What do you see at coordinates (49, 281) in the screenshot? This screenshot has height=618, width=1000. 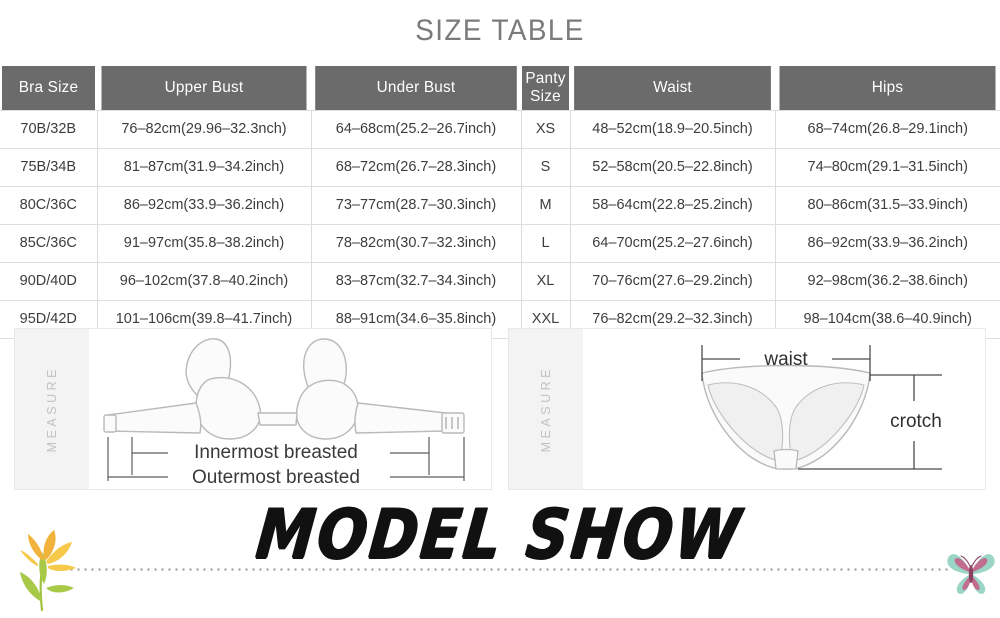 I see `cell-bra-size: 90D/40D` at bounding box center [49, 281].